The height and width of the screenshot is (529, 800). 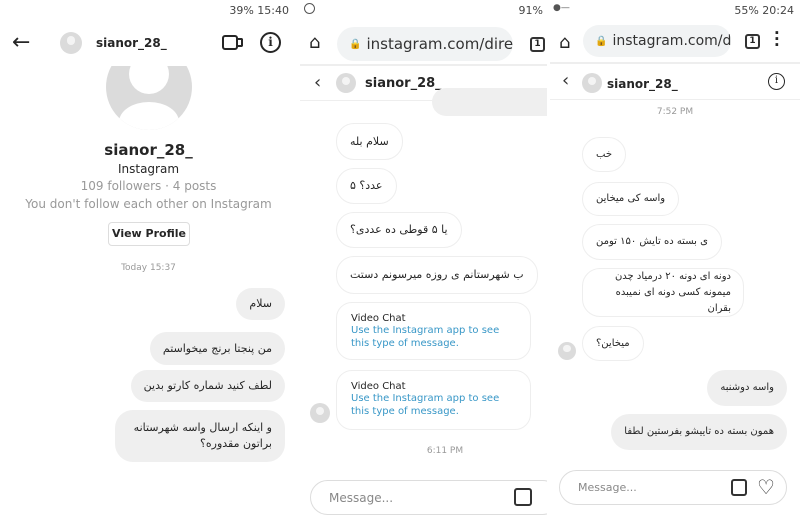 What do you see at coordinates (764, 10) in the screenshot?
I see `status-bar: 55% 20:24` at bounding box center [764, 10].